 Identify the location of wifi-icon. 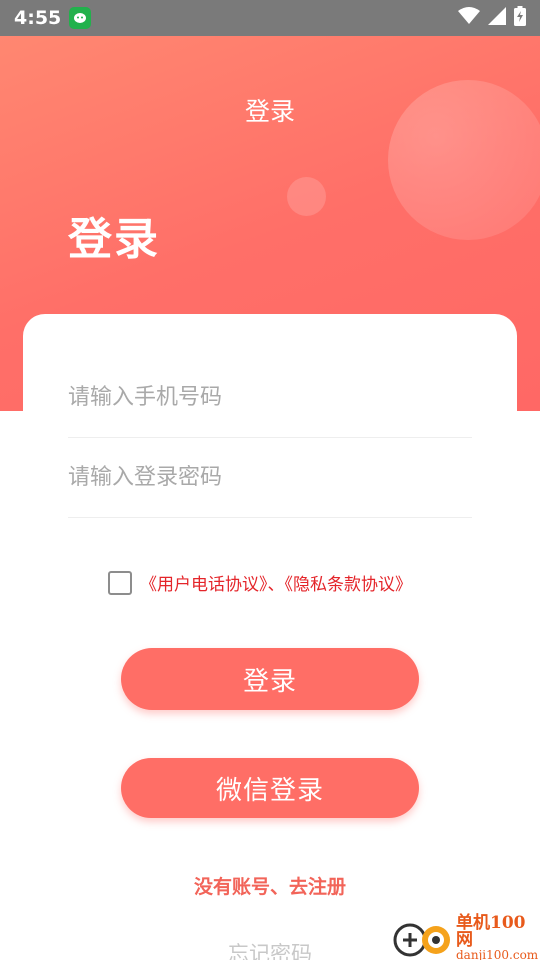
(469, 18).